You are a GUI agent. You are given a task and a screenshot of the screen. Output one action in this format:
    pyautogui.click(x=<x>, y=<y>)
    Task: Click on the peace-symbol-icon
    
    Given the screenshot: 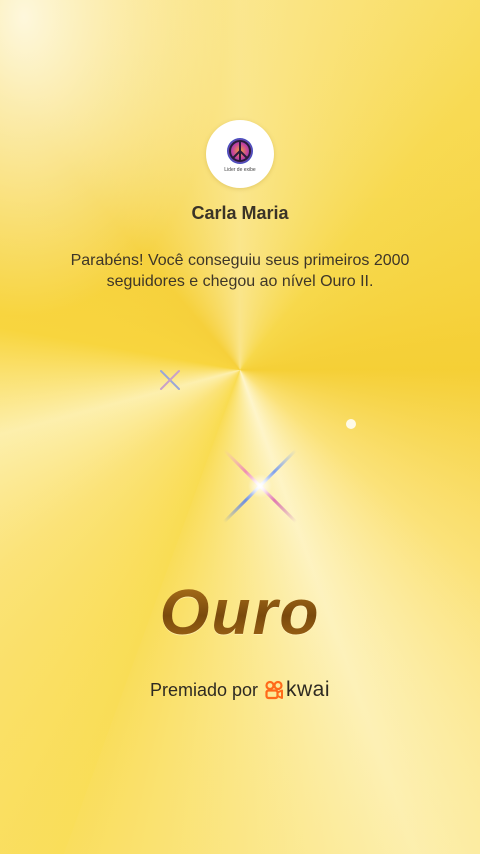 What is the action you would take?
    pyautogui.click(x=240, y=150)
    